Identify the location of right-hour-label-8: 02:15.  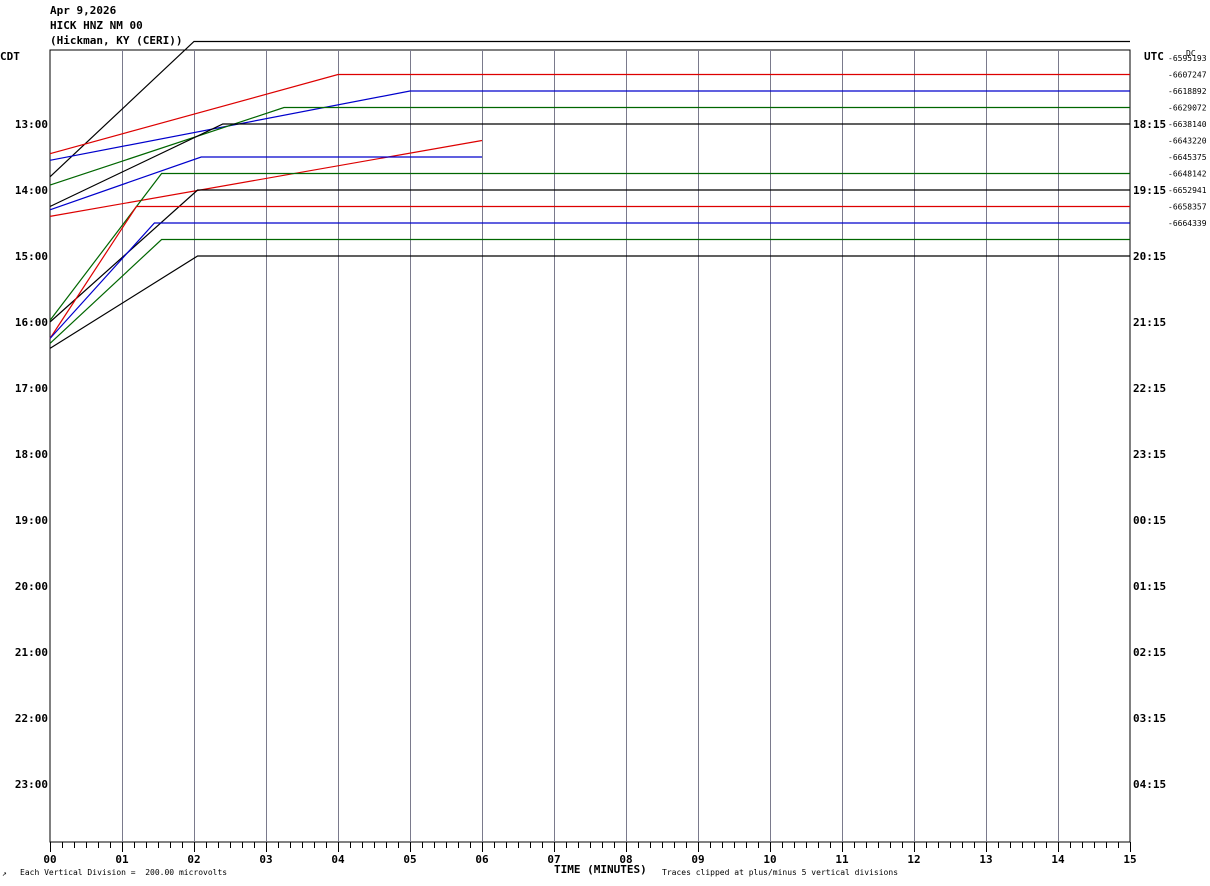
(1149, 652).